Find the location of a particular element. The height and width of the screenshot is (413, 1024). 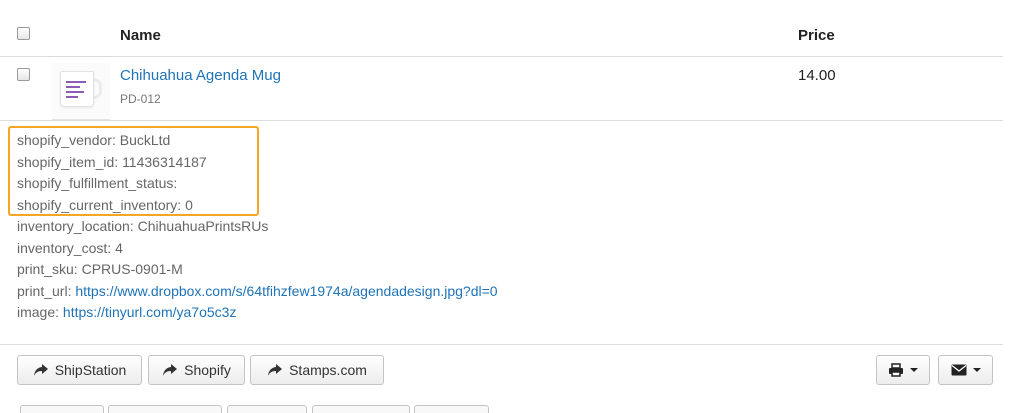

property-image: image: https://tinyurl.com/ya7o5c3z is located at coordinates (257, 313).